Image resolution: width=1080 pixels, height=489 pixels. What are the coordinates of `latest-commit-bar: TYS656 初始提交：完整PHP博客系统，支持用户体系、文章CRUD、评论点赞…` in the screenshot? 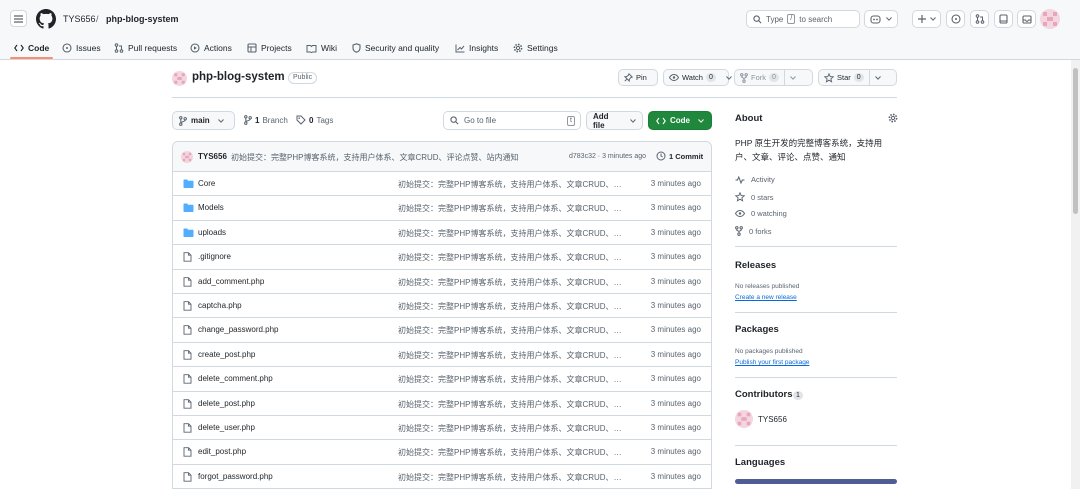 It's located at (442, 157).